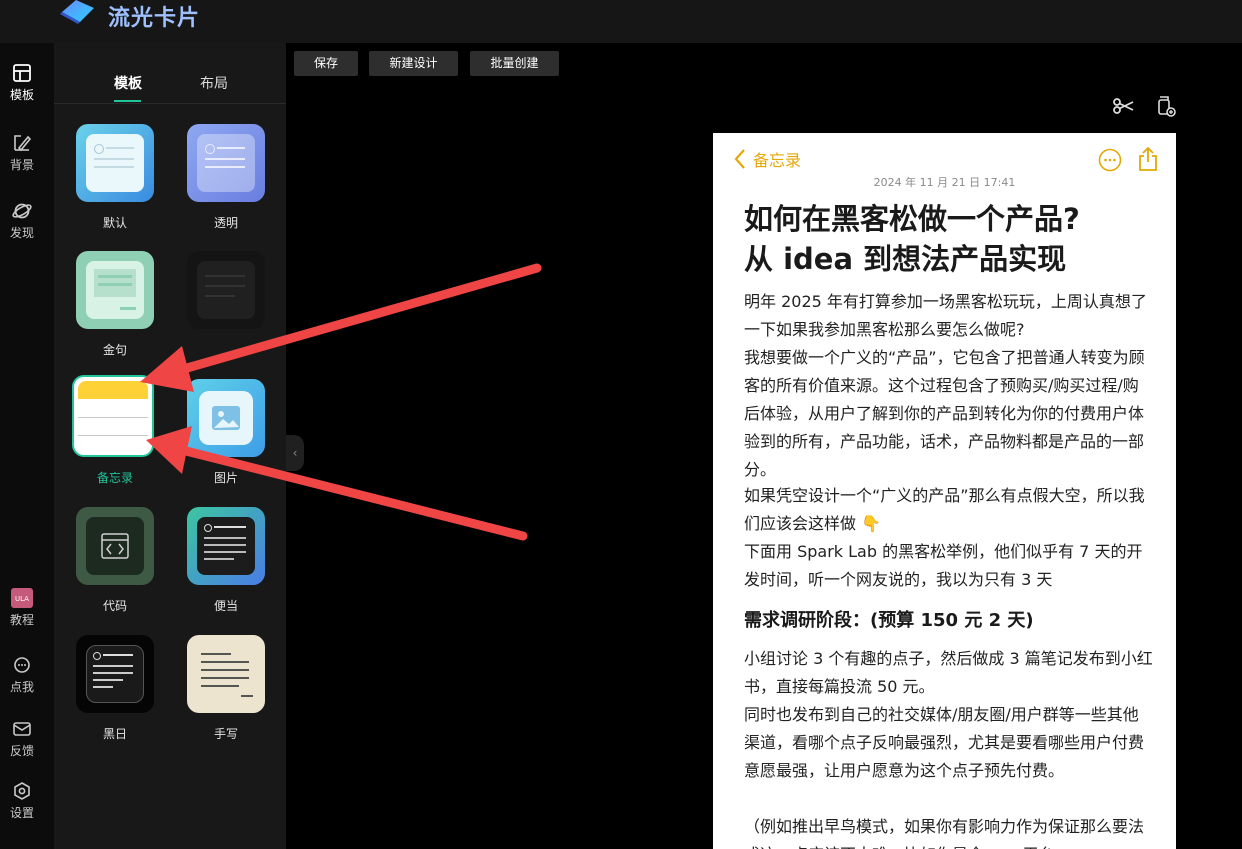  I want to click on tab-underline, so click(127, 101).